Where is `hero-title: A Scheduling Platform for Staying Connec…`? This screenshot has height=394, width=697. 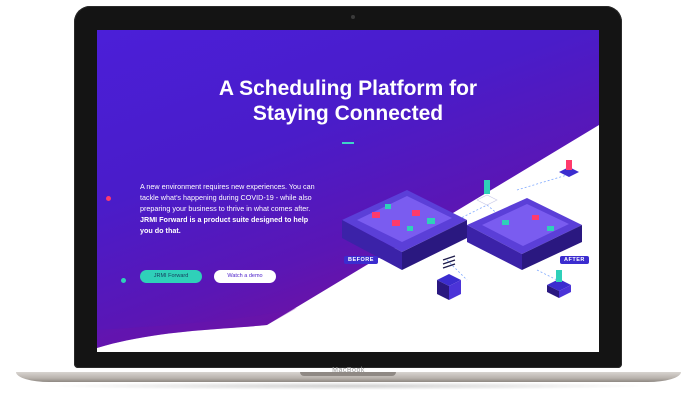
hero-title: A Scheduling Platform for Staying Connec… is located at coordinates (348, 101).